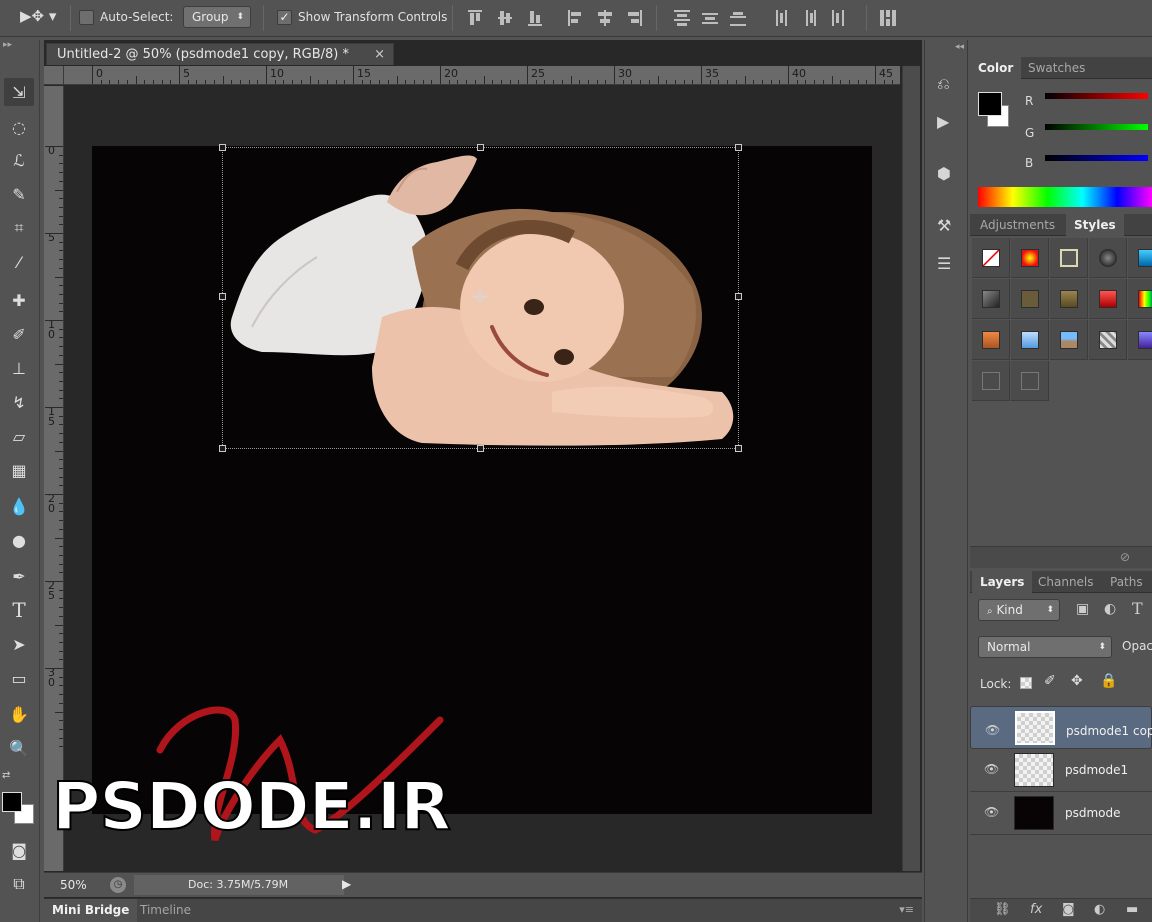  Describe the element at coordinates (944, 263) in the screenshot. I see `properties-panel-icon: ☰` at that location.